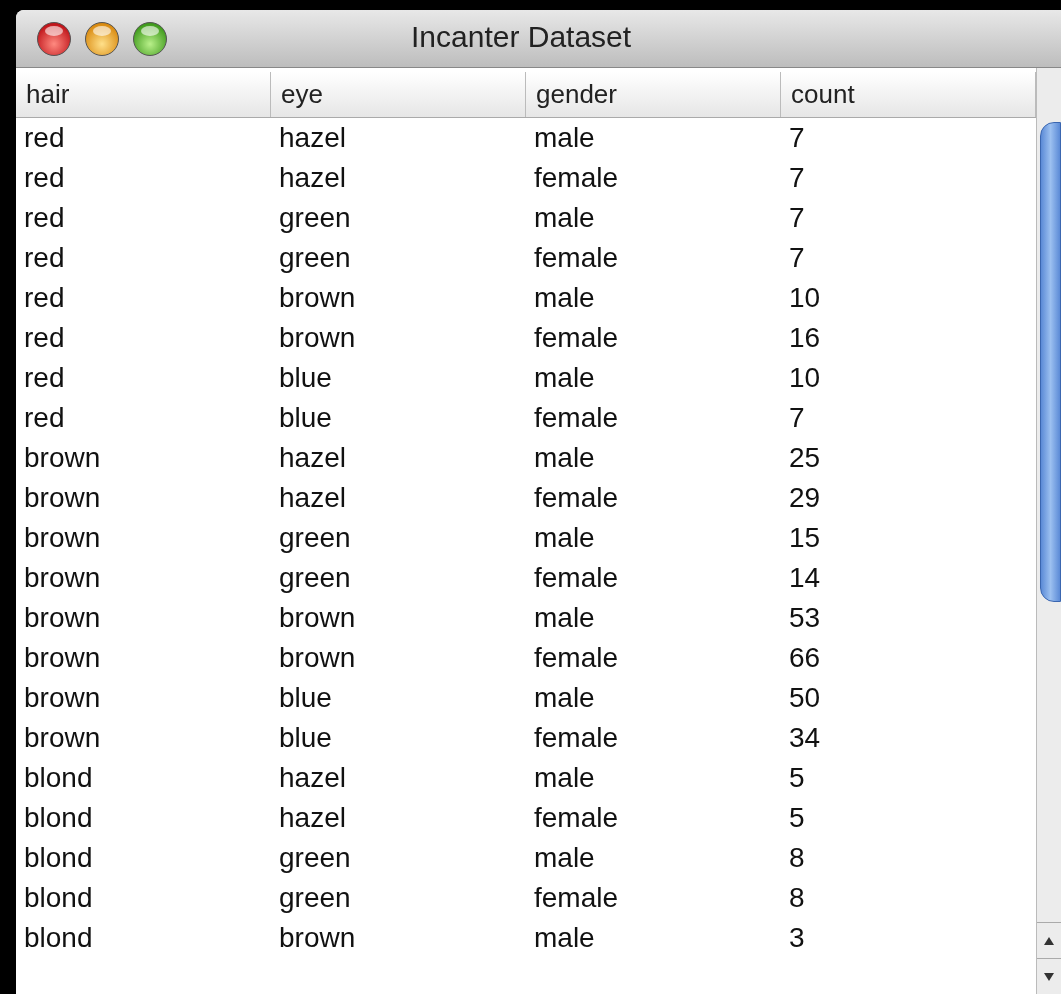 The height and width of the screenshot is (994, 1061). I want to click on table-cell: 3, so click(797, 938).